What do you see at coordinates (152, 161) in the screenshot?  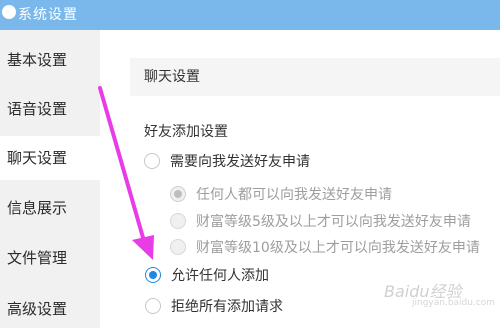 I see `radio-require-request` at bounding box center [152, 161].